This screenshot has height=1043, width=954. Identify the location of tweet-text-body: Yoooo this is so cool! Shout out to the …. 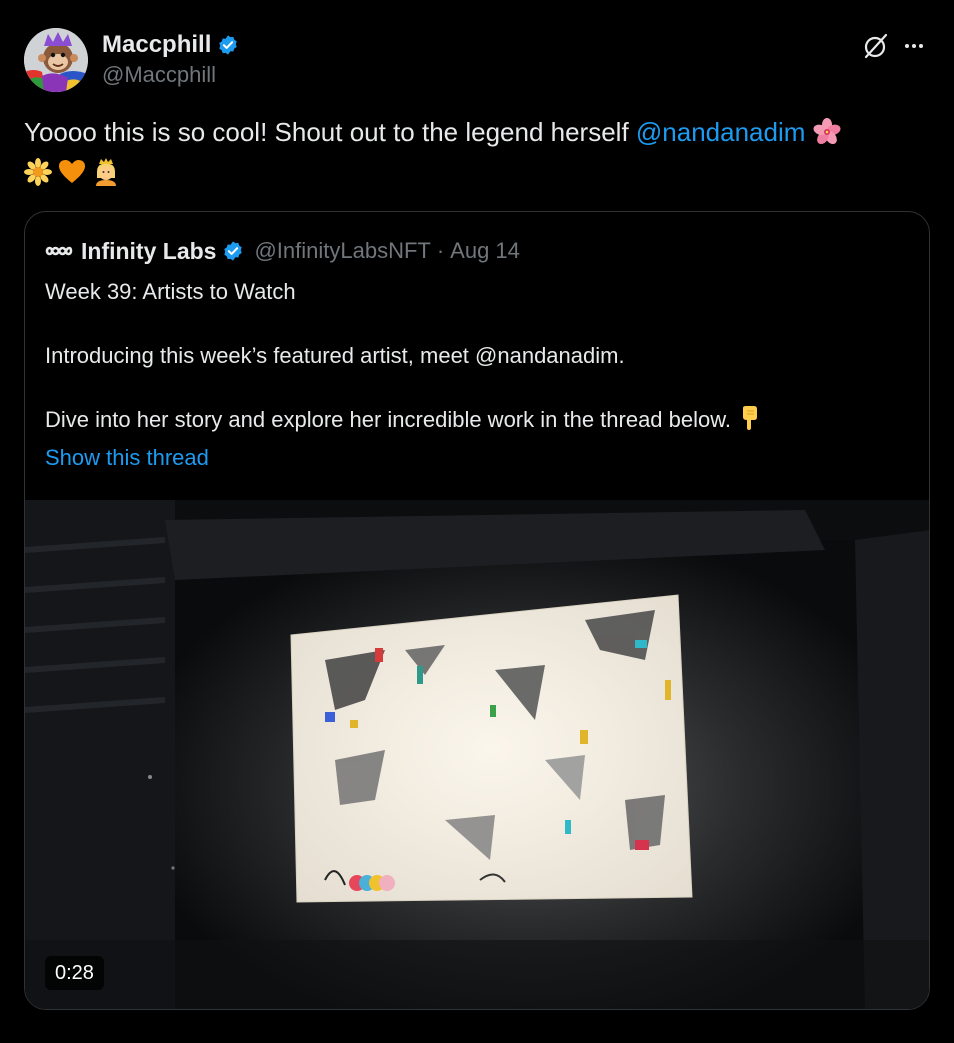
(330, 132).